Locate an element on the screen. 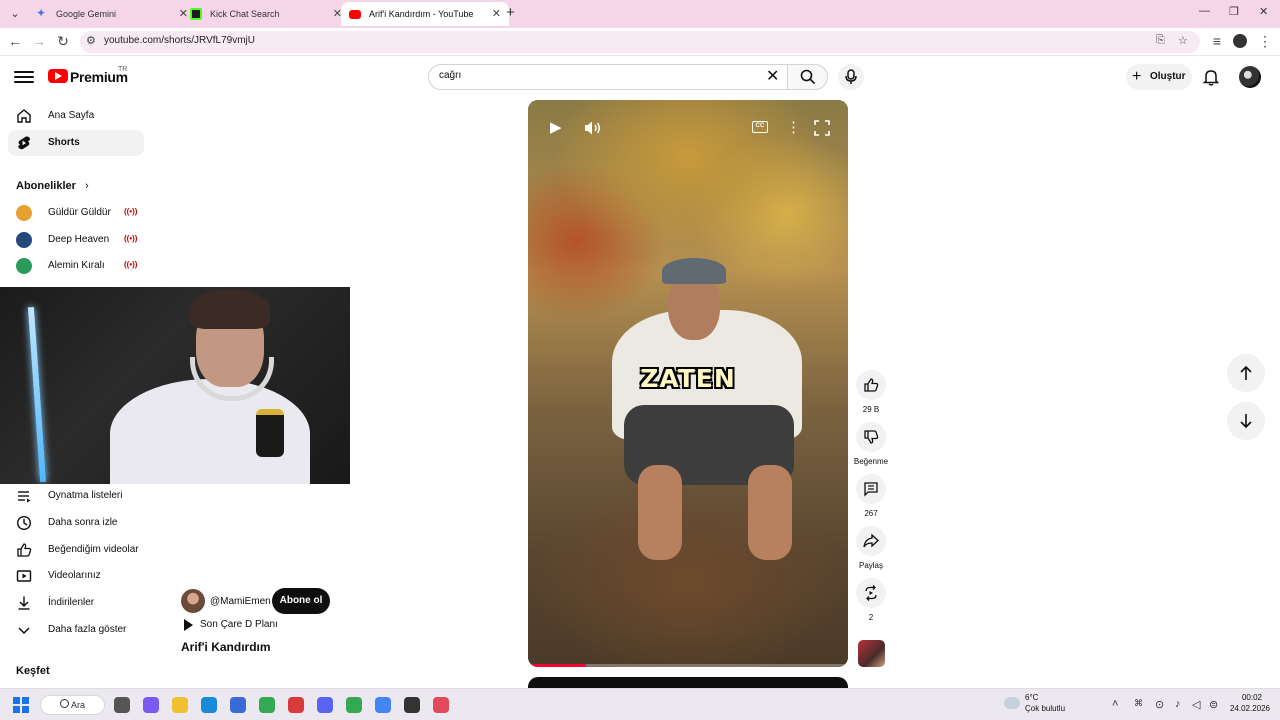 The height and width of the screenshot is (720, 1280). share-button is located at coordinates (871, 541).